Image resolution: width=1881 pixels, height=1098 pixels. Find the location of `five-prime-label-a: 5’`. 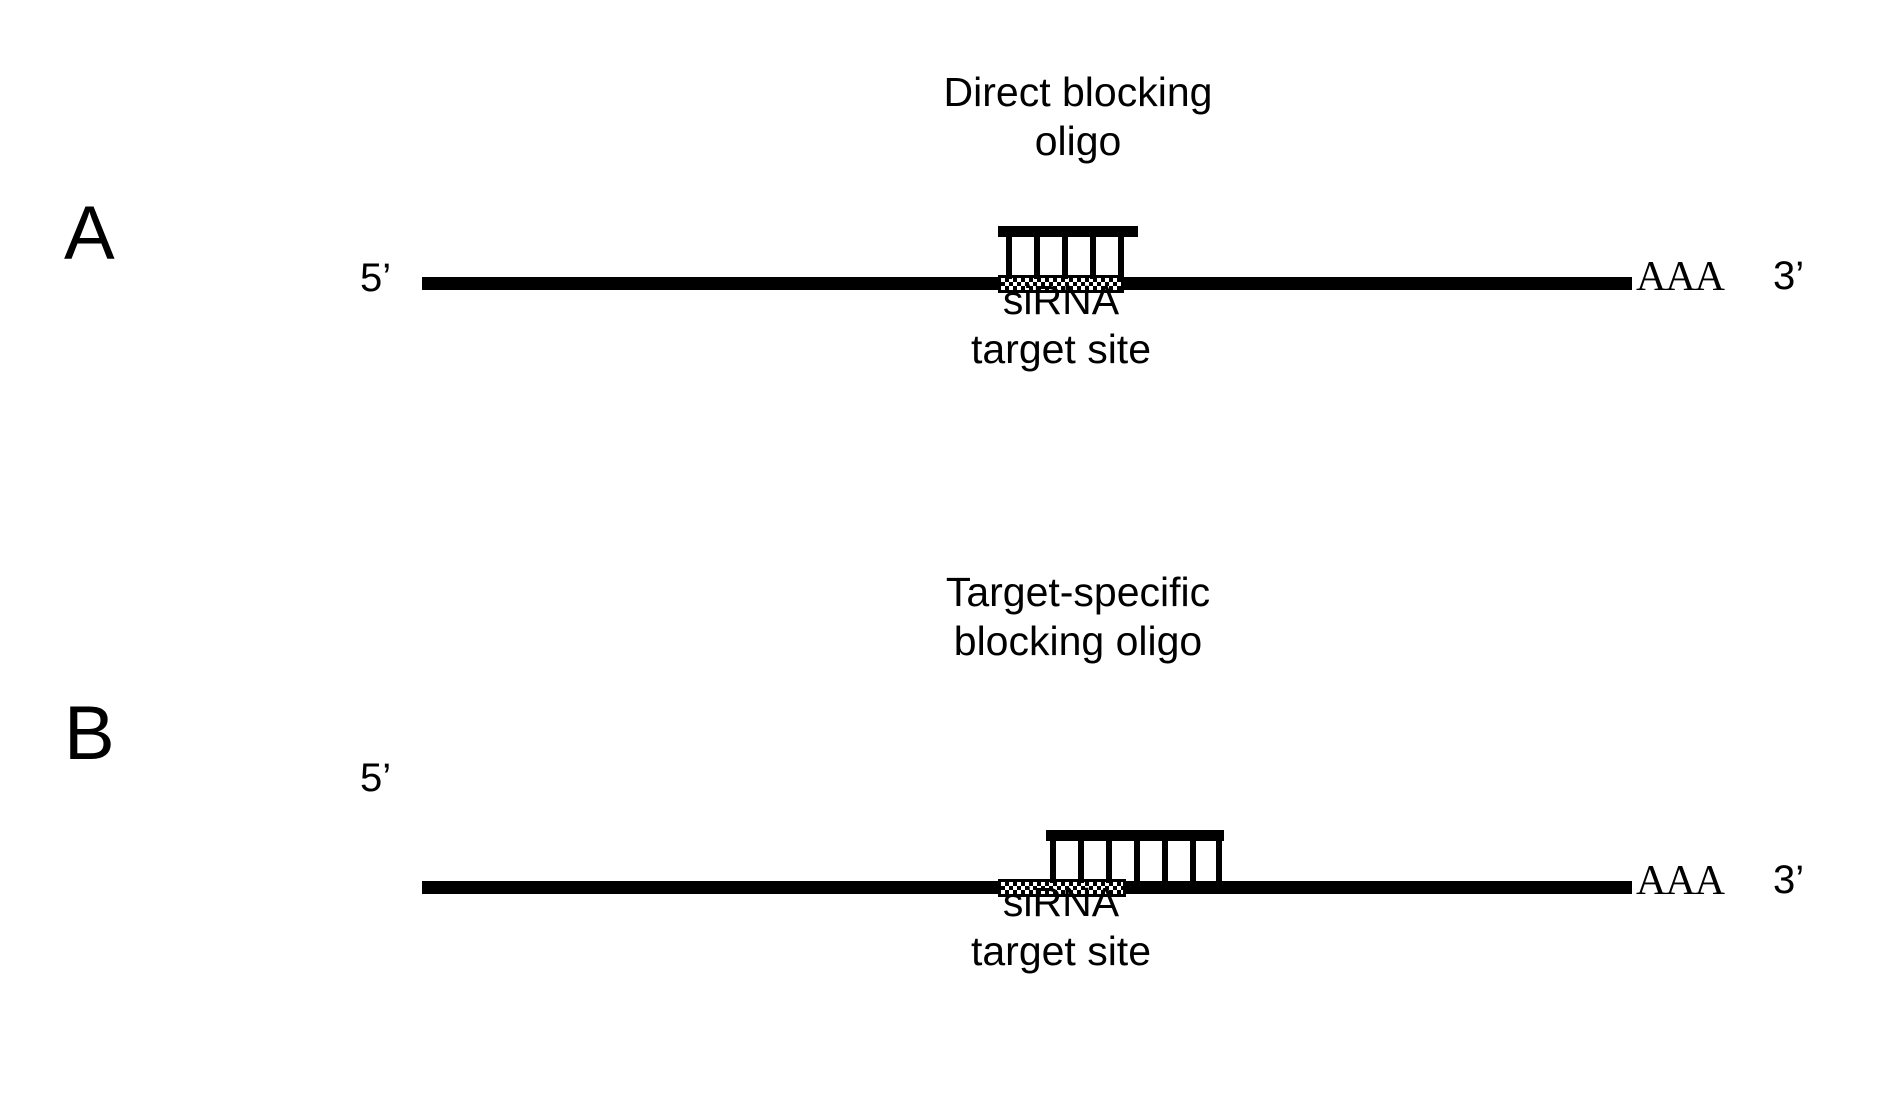

five-prime-label-a: 5’ is located at coordinates (376, 278).